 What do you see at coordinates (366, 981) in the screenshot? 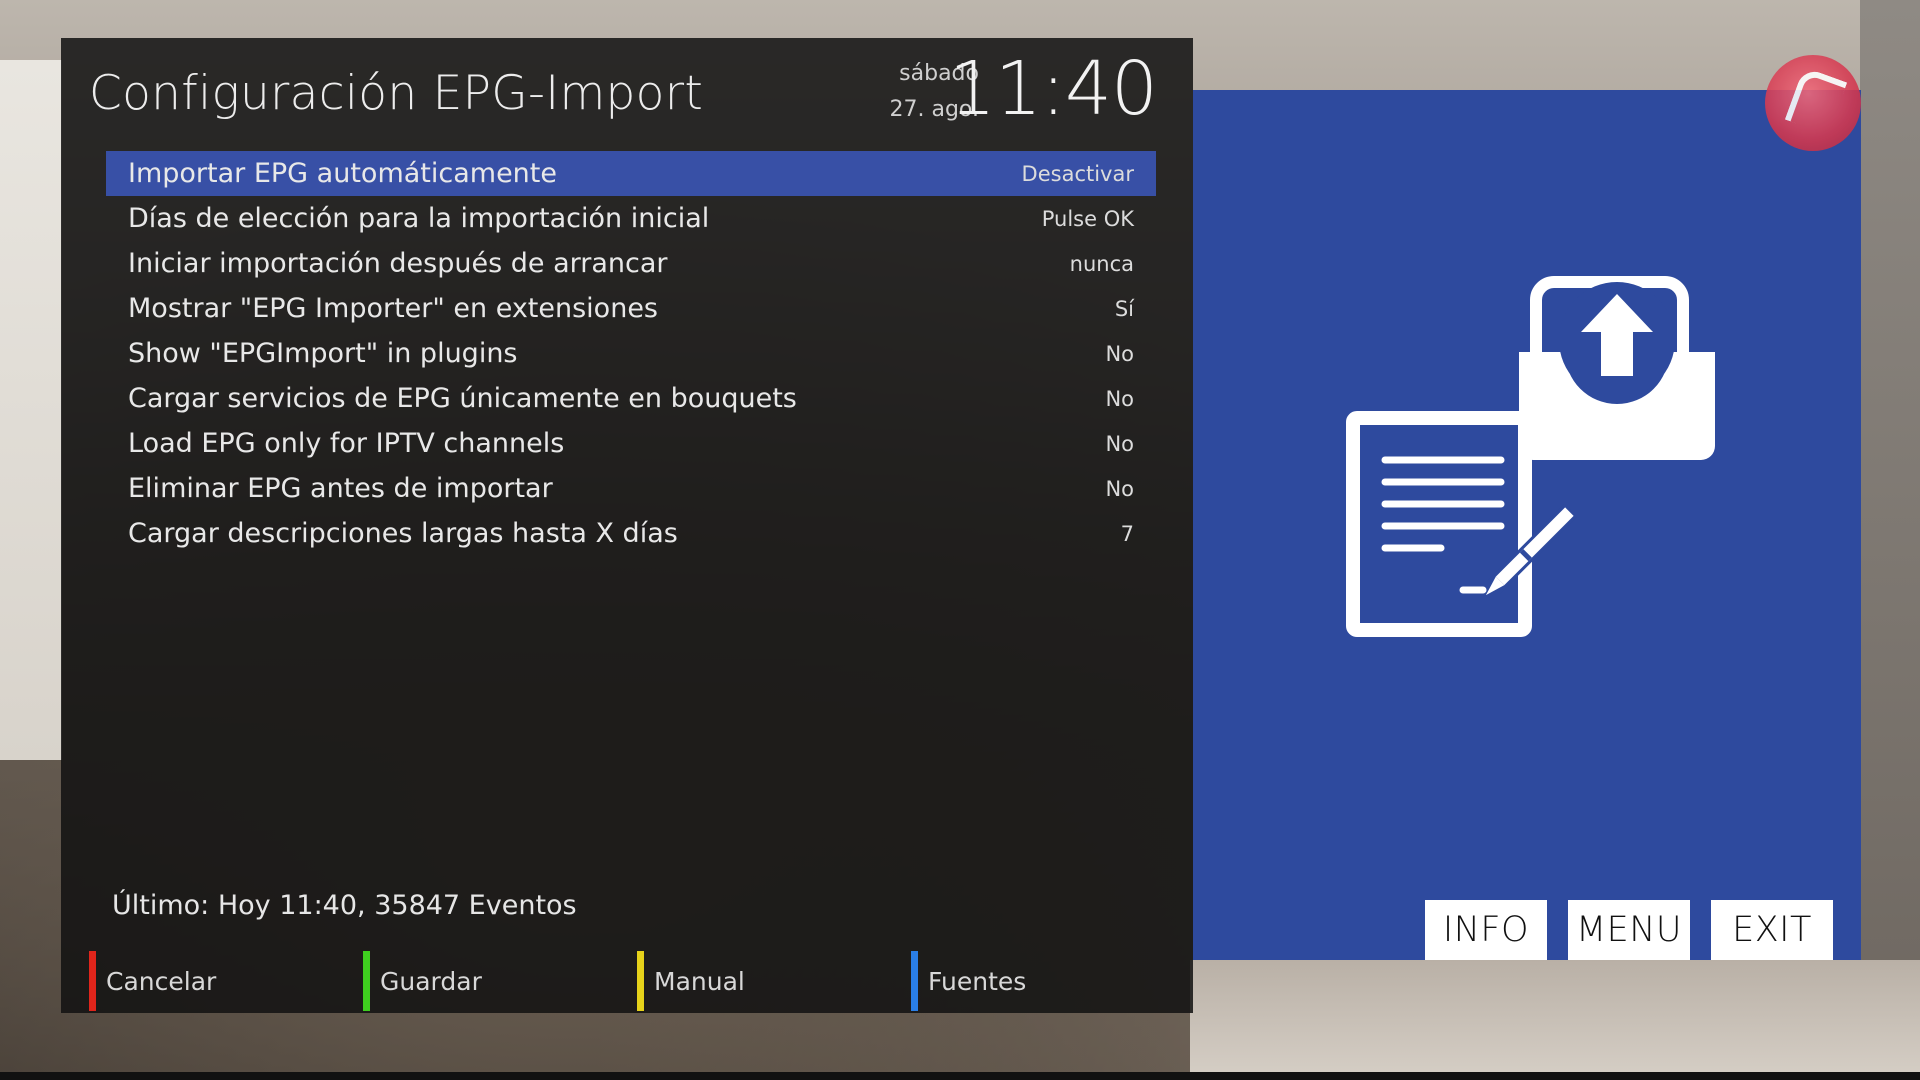
I see `green-key-indicator` at bounding box center [366, 981].